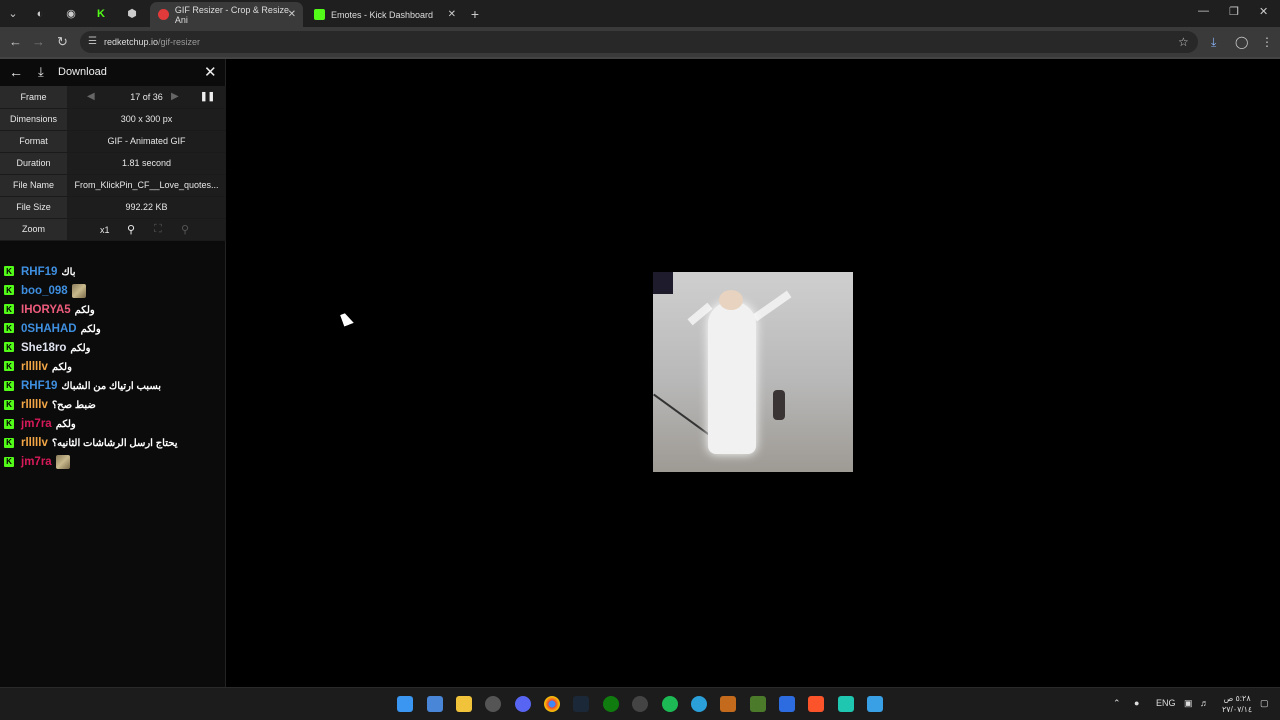 Image resolution: width=1280 pixels, height=720 pixels. What do you see at coordinates (158, 229) in the screenshot?
I see `fit-screen-icon: ⛶` at bounding box center [158, 229].